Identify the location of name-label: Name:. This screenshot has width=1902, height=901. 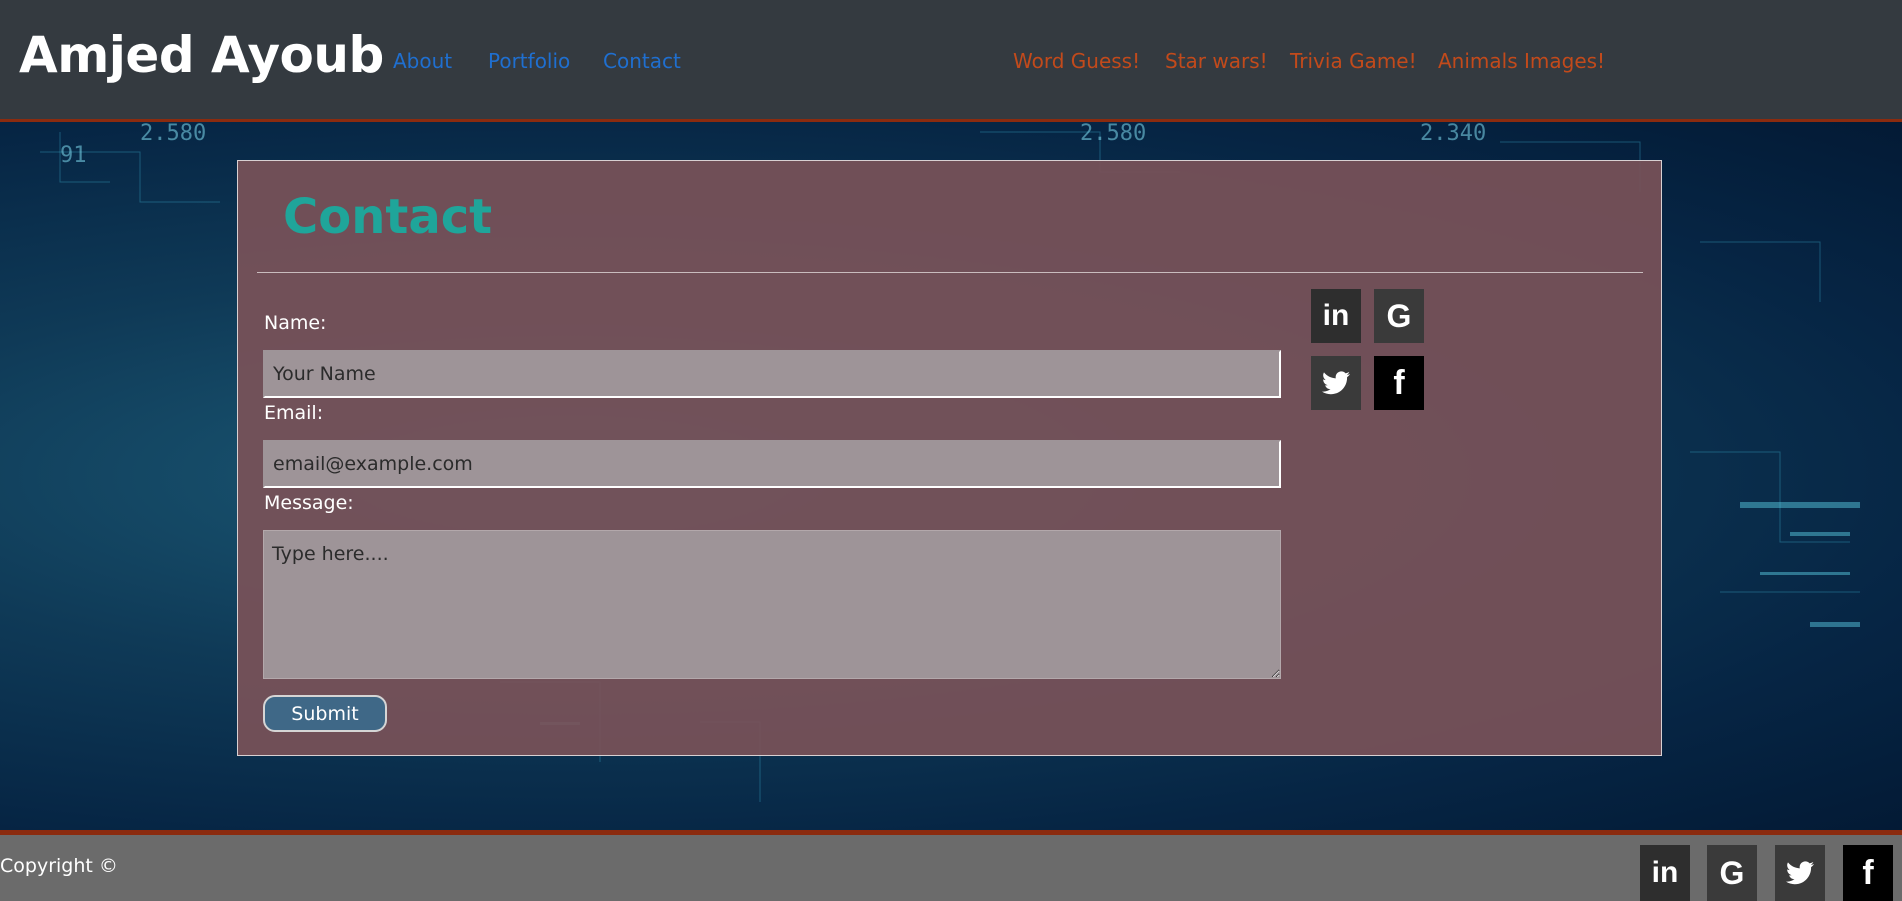
(295, 323).